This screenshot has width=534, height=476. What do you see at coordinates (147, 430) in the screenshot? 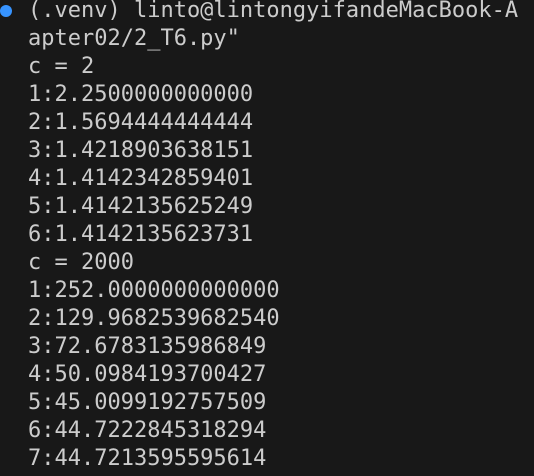
I see `output-line: 6:44.7222845318294` at bounding box center [147, 430].